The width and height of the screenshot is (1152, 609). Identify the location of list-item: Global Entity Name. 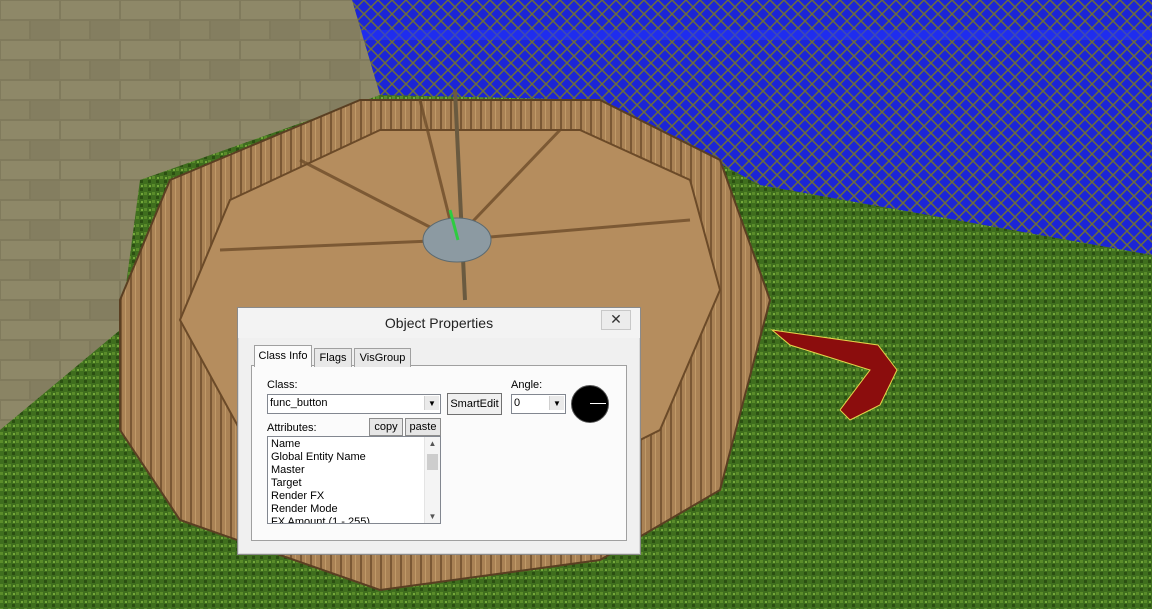
(346, 457).